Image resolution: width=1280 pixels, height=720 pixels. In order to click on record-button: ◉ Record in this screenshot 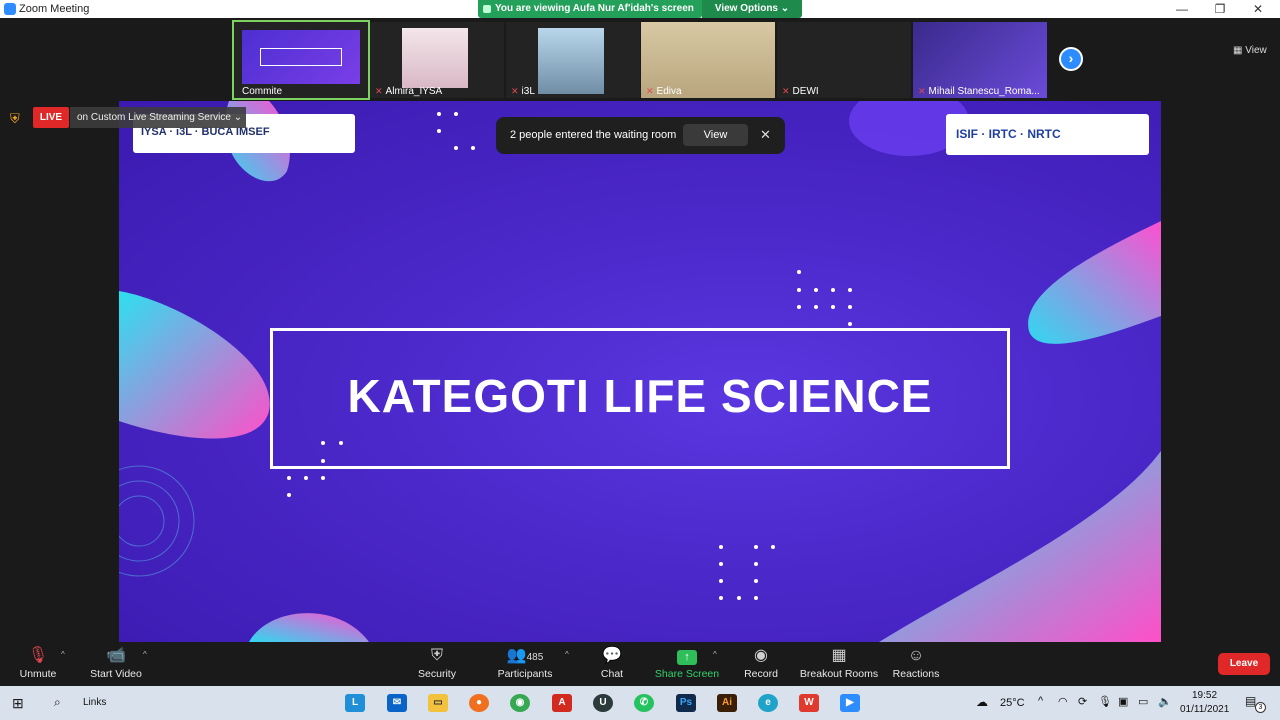, I will do `click(761, 663)`.